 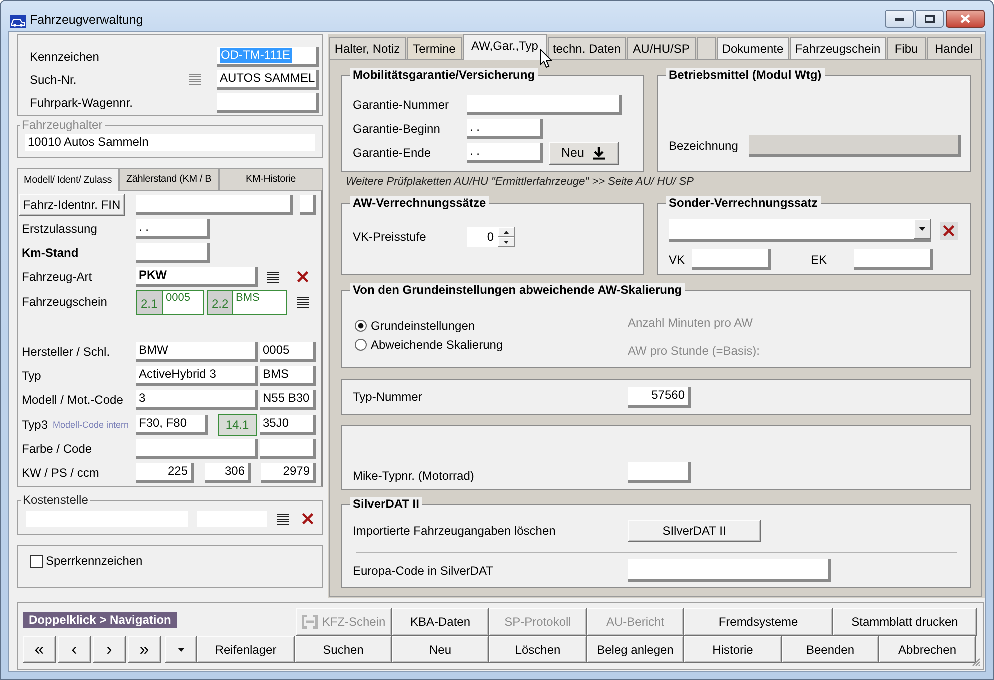 What do you see at coordinates (109, 649) in the screenshot?
I see `navigation-button: ›` at bounding box center [109, 649].